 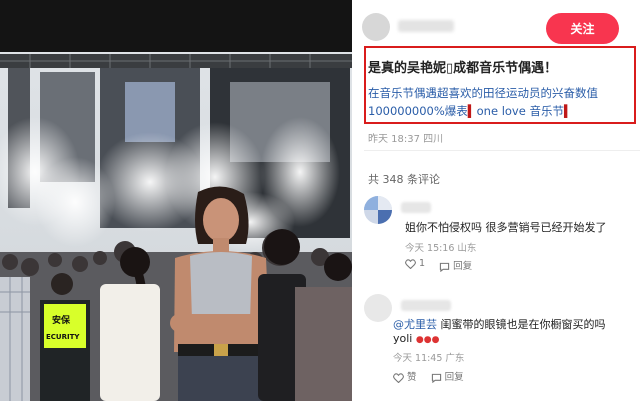 What do you see at coordinates (438, 265) in the screenshot?
I see `comment-actions: 1 回复` at bounding box center [438, 265].